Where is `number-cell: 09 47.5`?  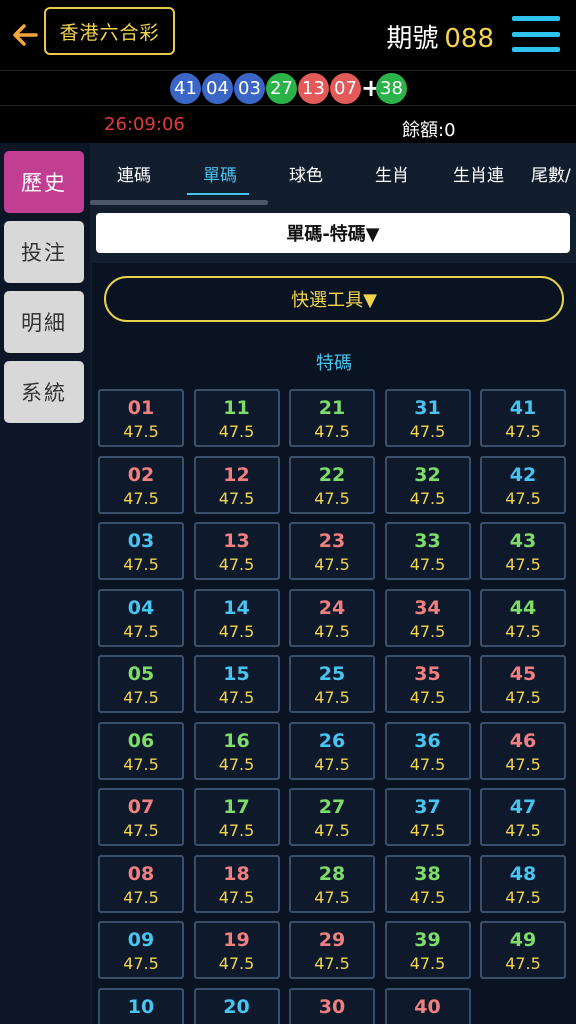
number-cell: 09 47.5 is located at coordinates (141, 950).